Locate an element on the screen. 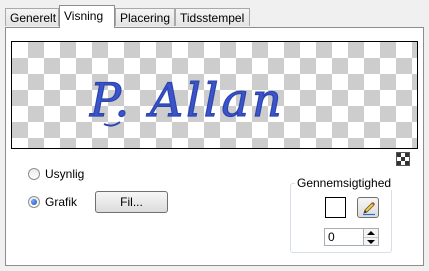 Image resolution: width=429 pixels, height=271 pixels. signature-image: P. Allan is located at coordinates (186, 99).